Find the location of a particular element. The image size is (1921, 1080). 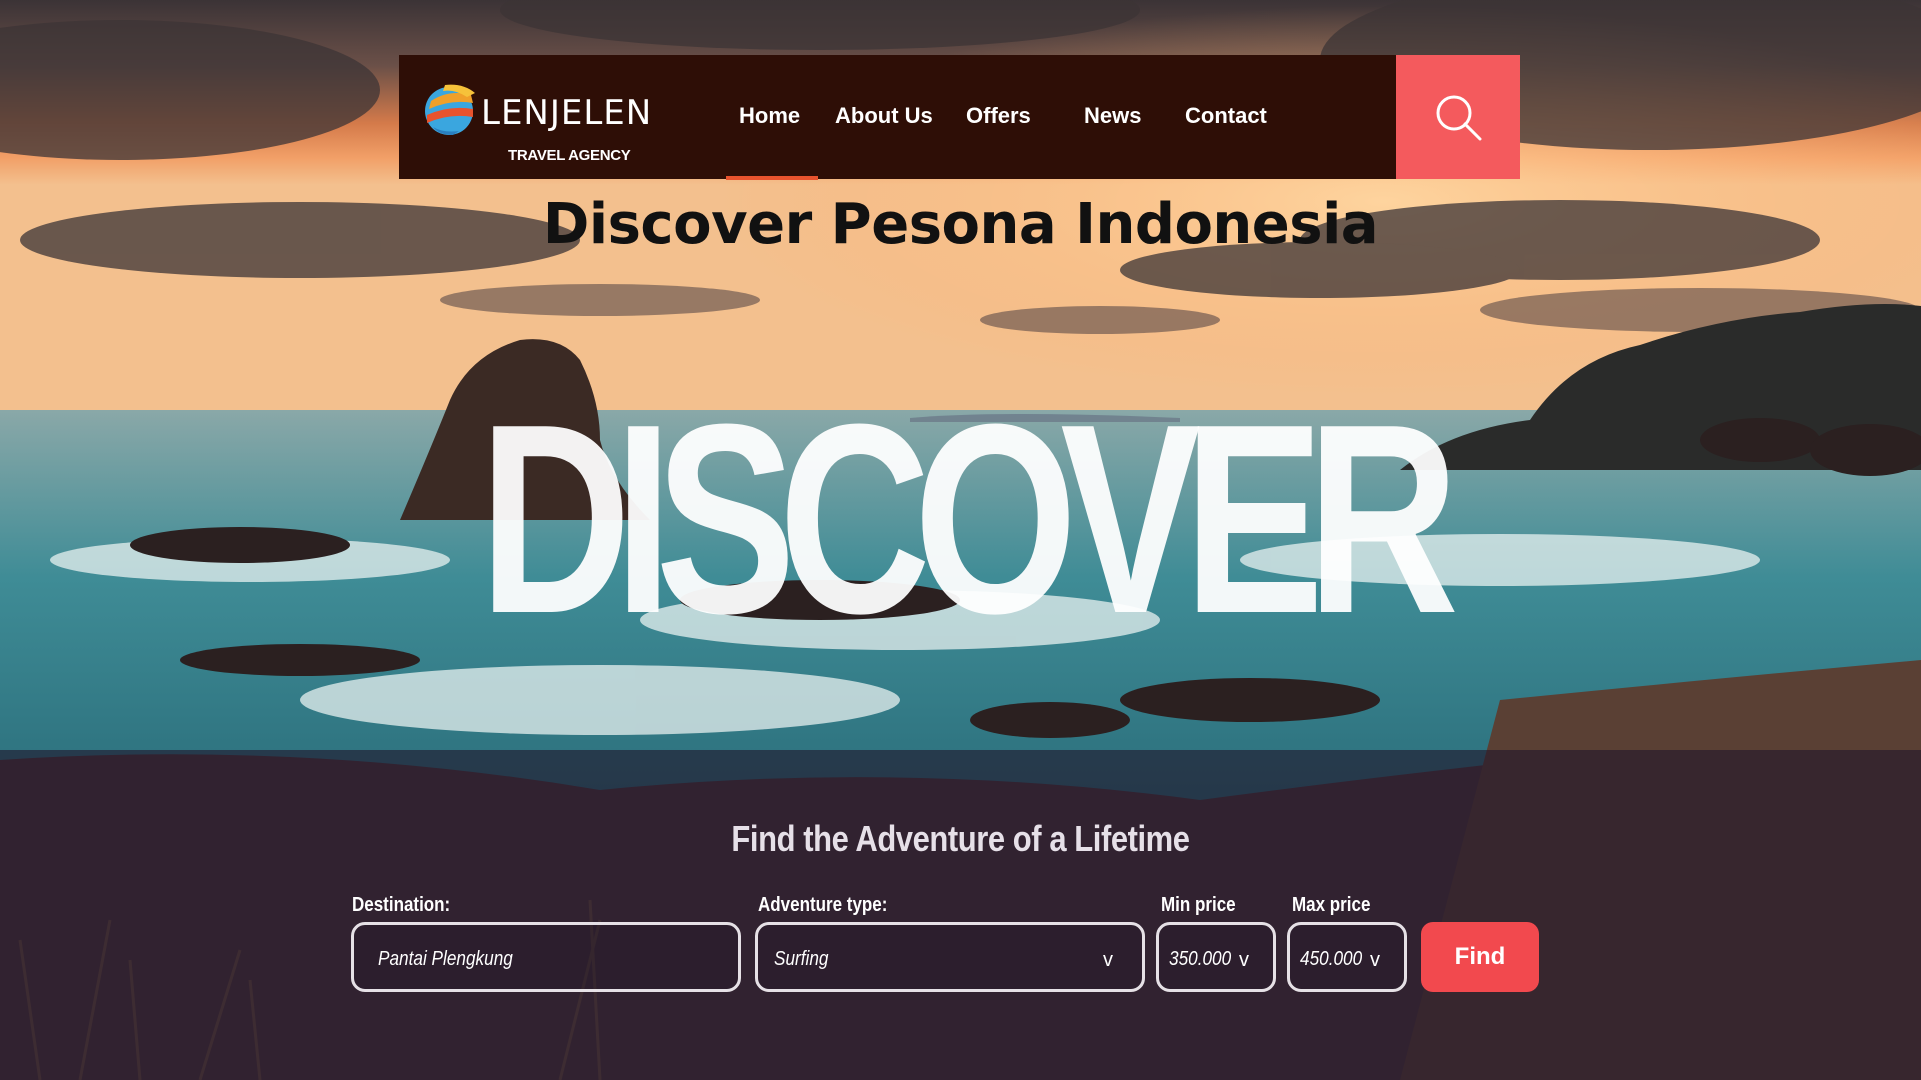

nav-item-news: News is located at coordinates (1112, 116).